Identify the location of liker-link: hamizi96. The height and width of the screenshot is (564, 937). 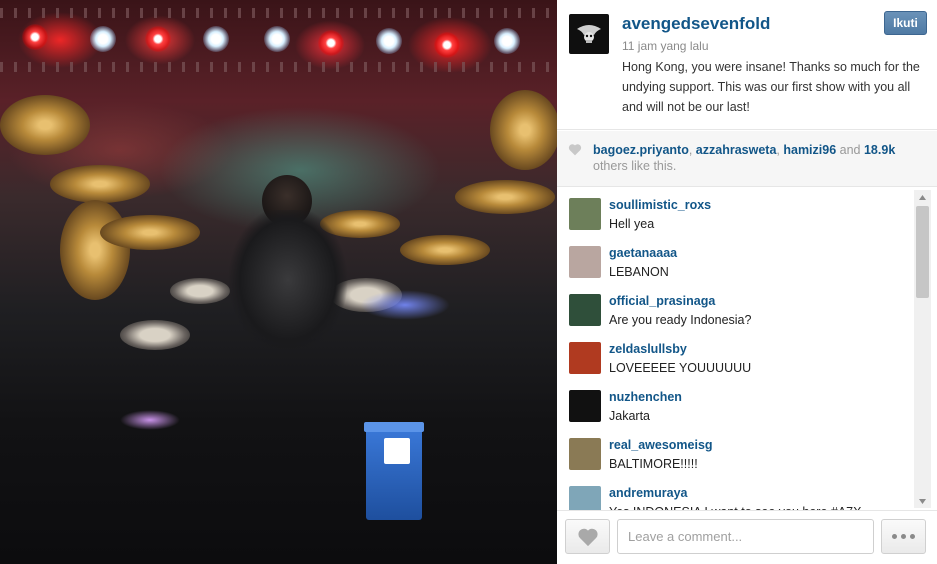
(809, 150).